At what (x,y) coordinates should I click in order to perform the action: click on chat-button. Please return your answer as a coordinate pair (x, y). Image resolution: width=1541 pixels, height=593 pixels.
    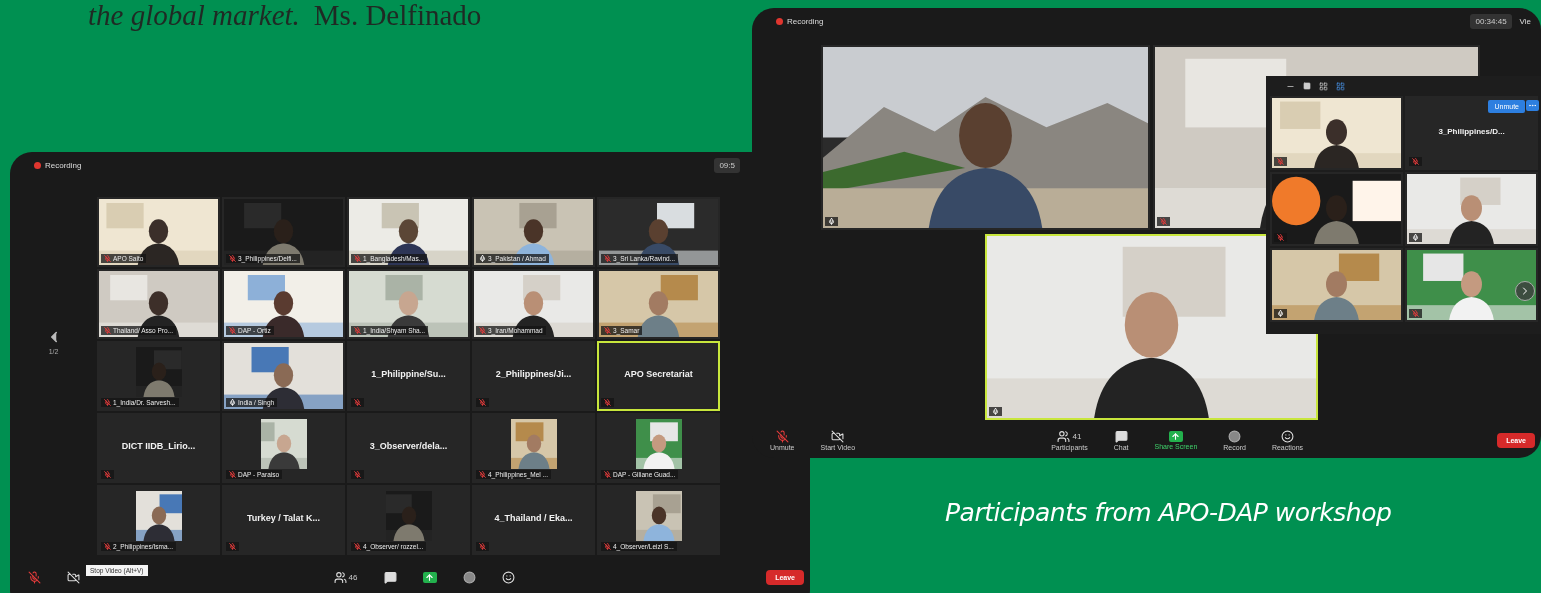
    Looking at the image, I should click on (390, 577).